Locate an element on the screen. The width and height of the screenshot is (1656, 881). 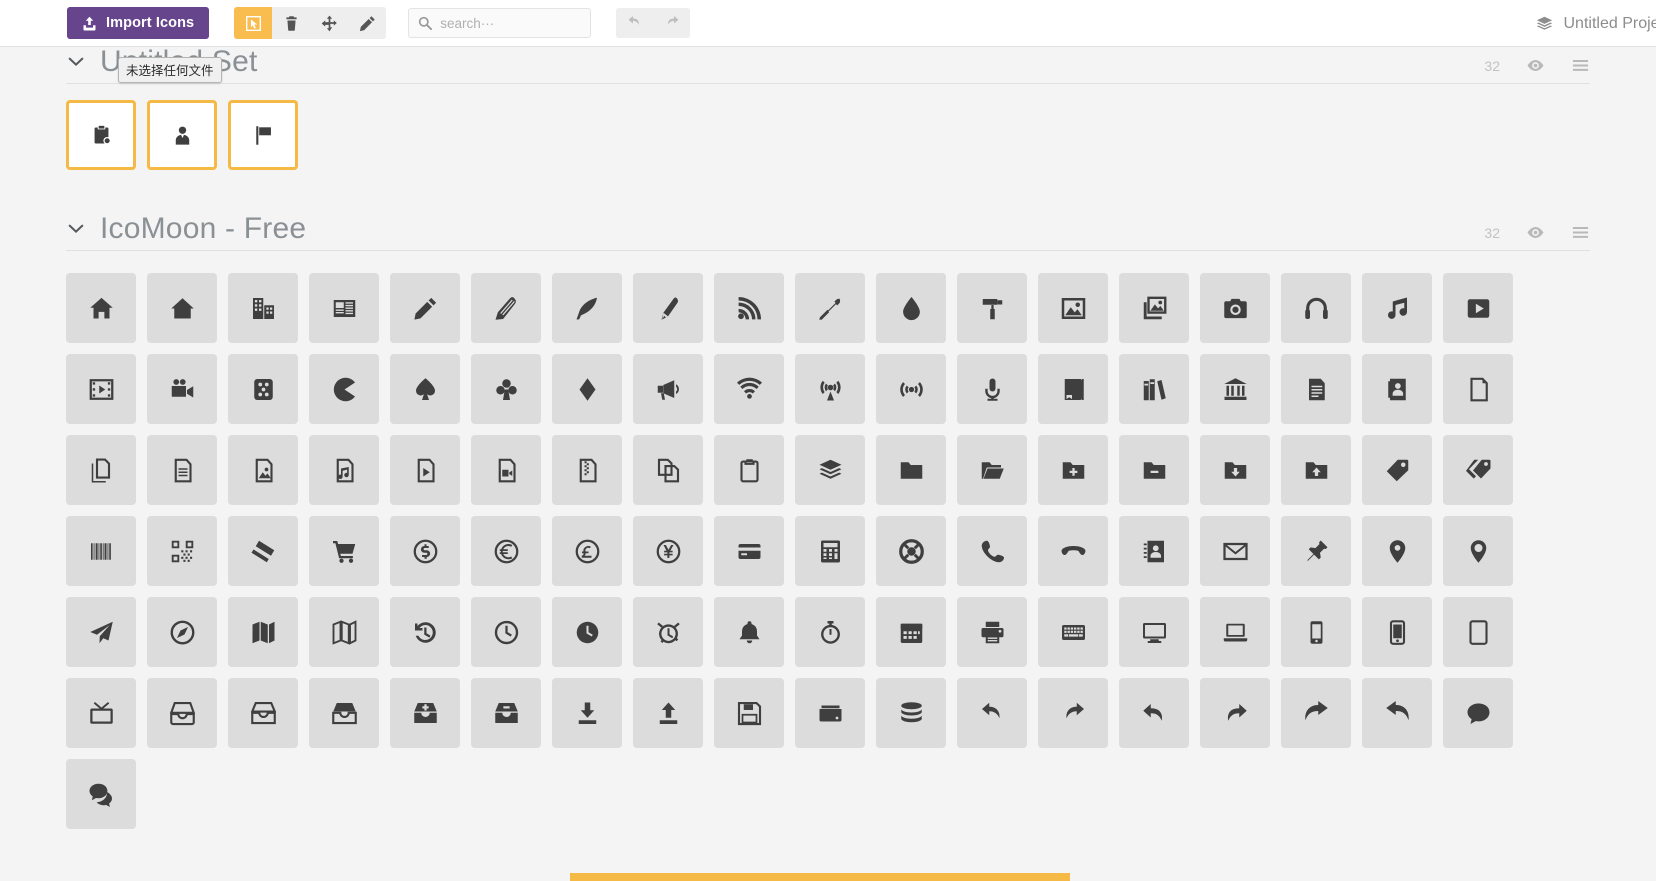
search-input is located at coordinates (510, 23).